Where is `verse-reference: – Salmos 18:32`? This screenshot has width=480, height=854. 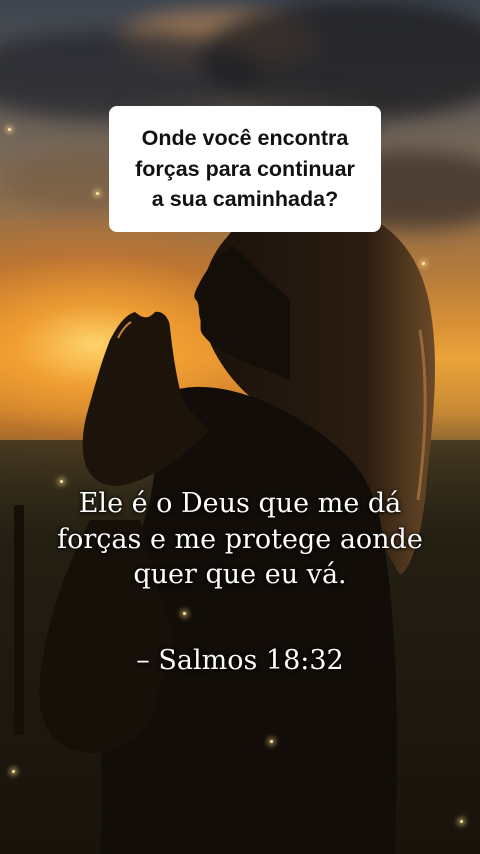
verse-reference: – Salmos 18:32 is located at coordinates (240, 660).